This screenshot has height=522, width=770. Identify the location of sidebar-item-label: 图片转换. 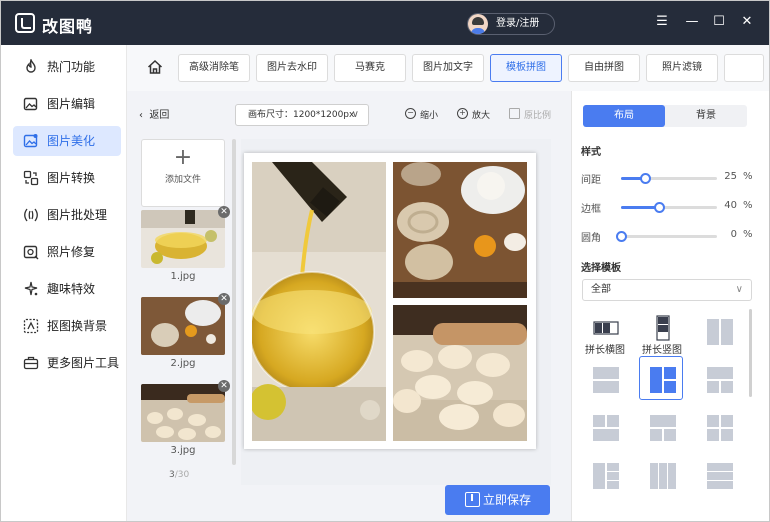
(71, 178).